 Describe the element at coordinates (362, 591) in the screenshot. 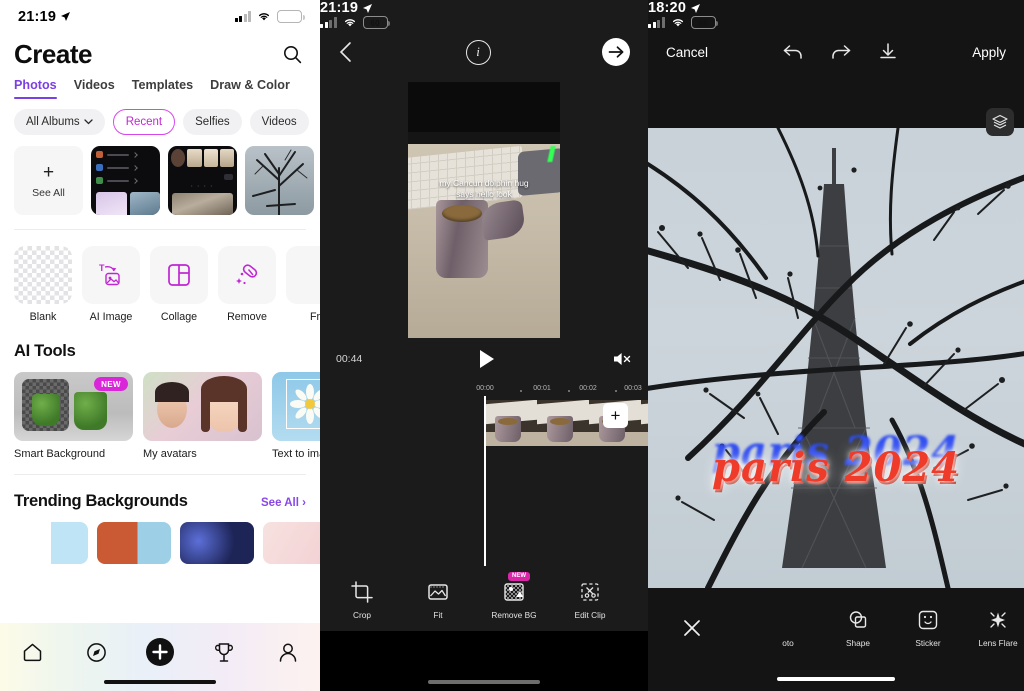

I see `crop-icon` at that location.